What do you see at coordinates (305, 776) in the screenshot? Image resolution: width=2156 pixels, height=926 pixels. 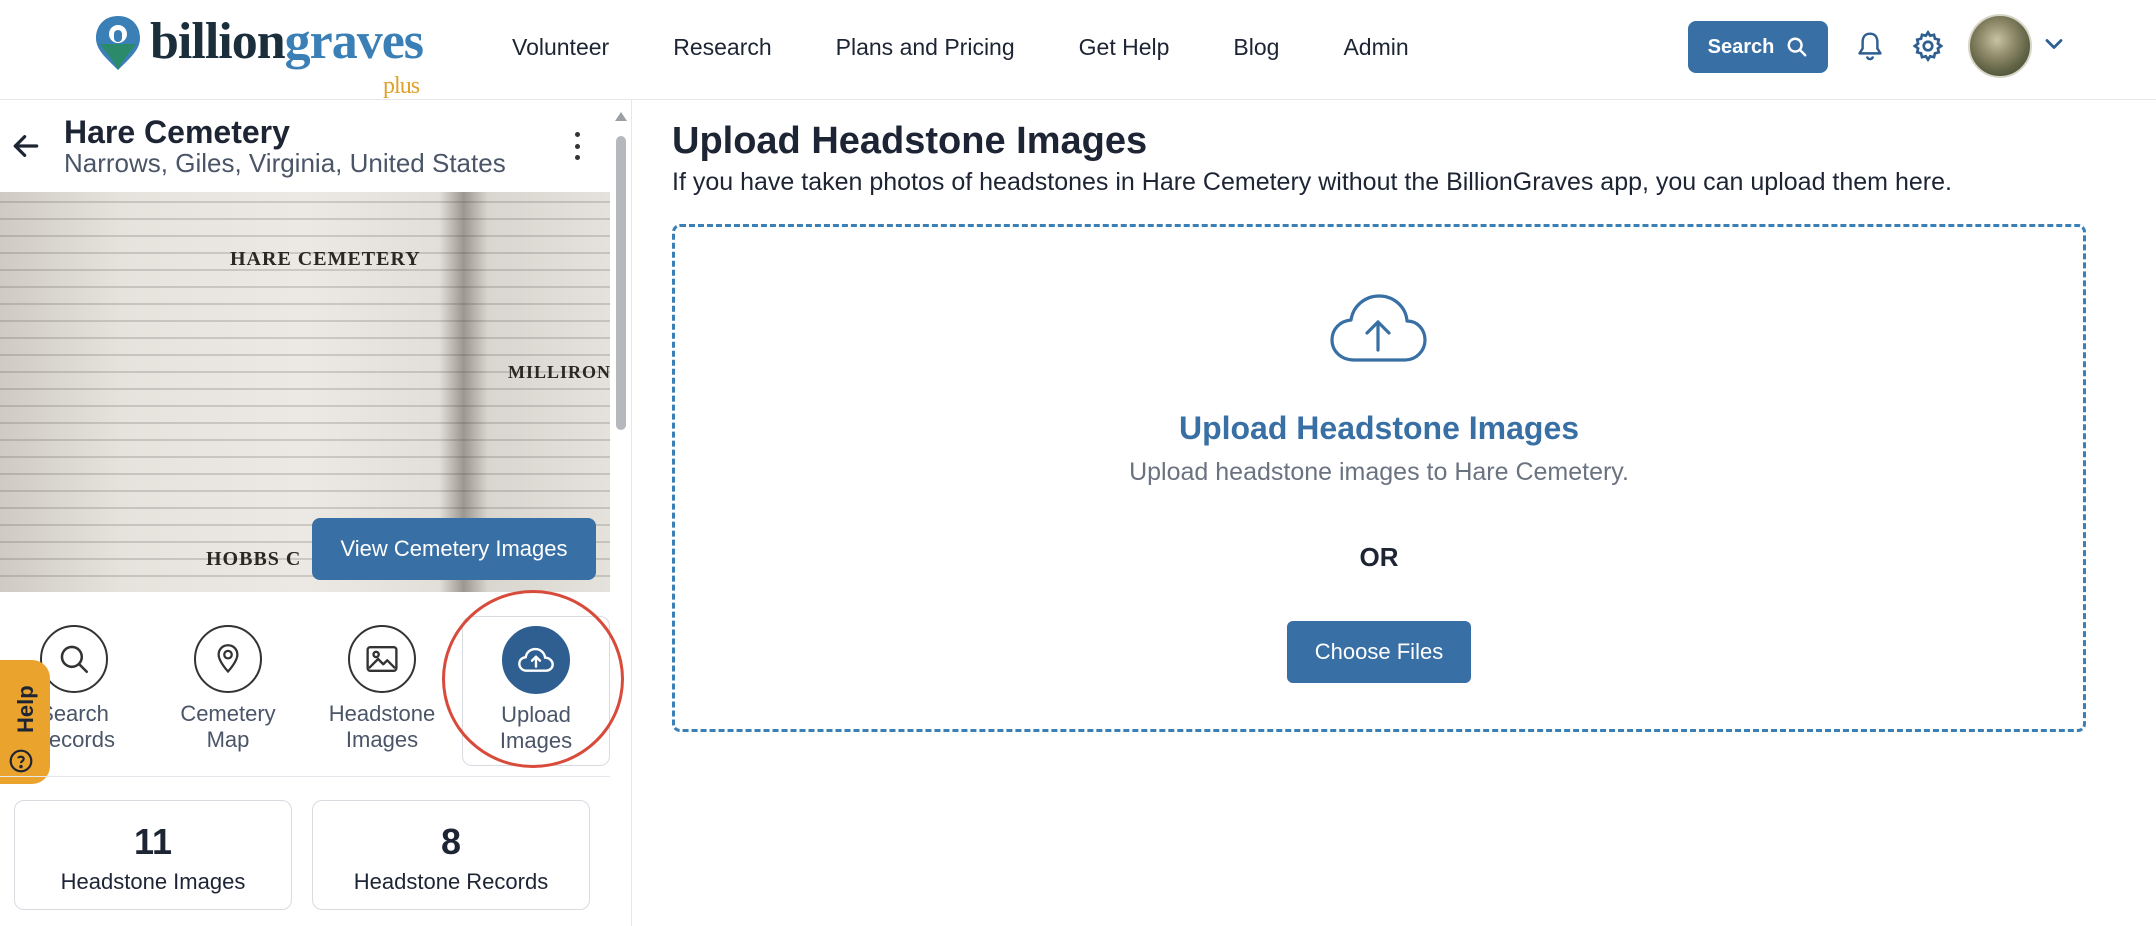 I see `stats-divider` at bounding box center [305, 776].